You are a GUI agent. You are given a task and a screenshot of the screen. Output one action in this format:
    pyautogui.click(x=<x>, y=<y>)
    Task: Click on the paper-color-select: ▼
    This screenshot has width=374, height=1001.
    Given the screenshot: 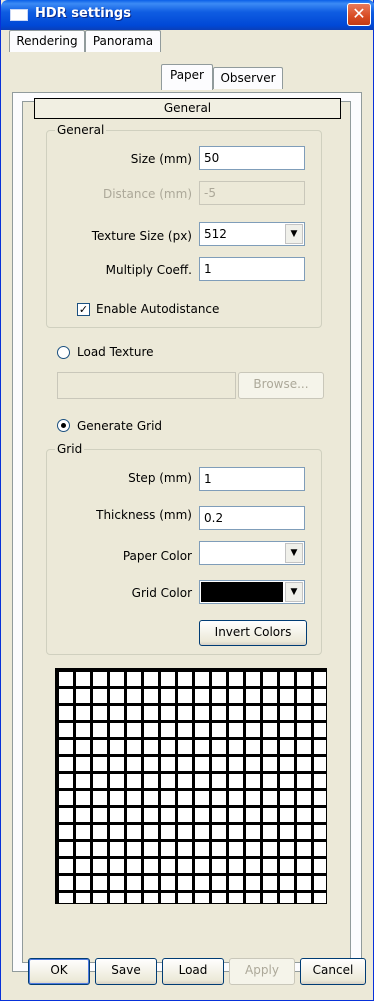 What is the action you would take?
    pyautogui.click(x=252, y=553)
    